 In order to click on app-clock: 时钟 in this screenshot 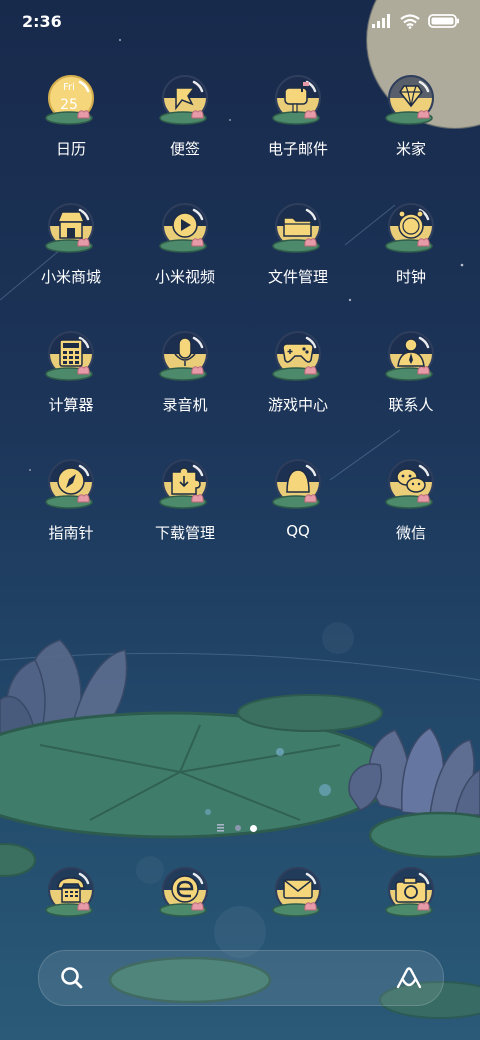, I will do `click(411, 252)`.